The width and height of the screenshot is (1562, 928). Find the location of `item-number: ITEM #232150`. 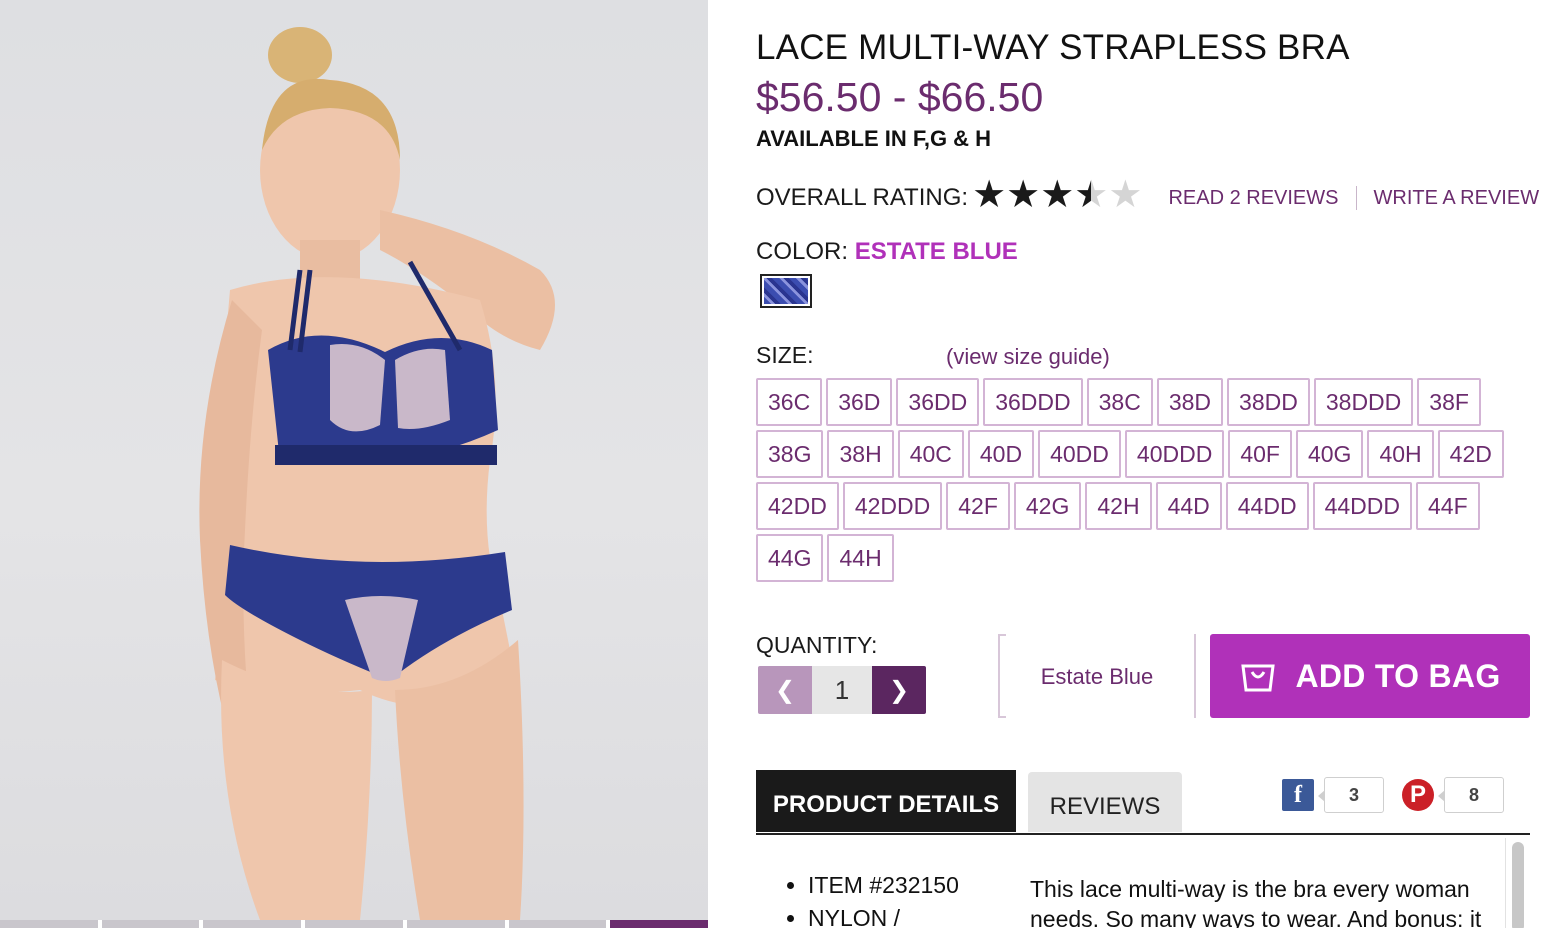

item-number: ITEM #232150 is located at coordinates (883, 885).